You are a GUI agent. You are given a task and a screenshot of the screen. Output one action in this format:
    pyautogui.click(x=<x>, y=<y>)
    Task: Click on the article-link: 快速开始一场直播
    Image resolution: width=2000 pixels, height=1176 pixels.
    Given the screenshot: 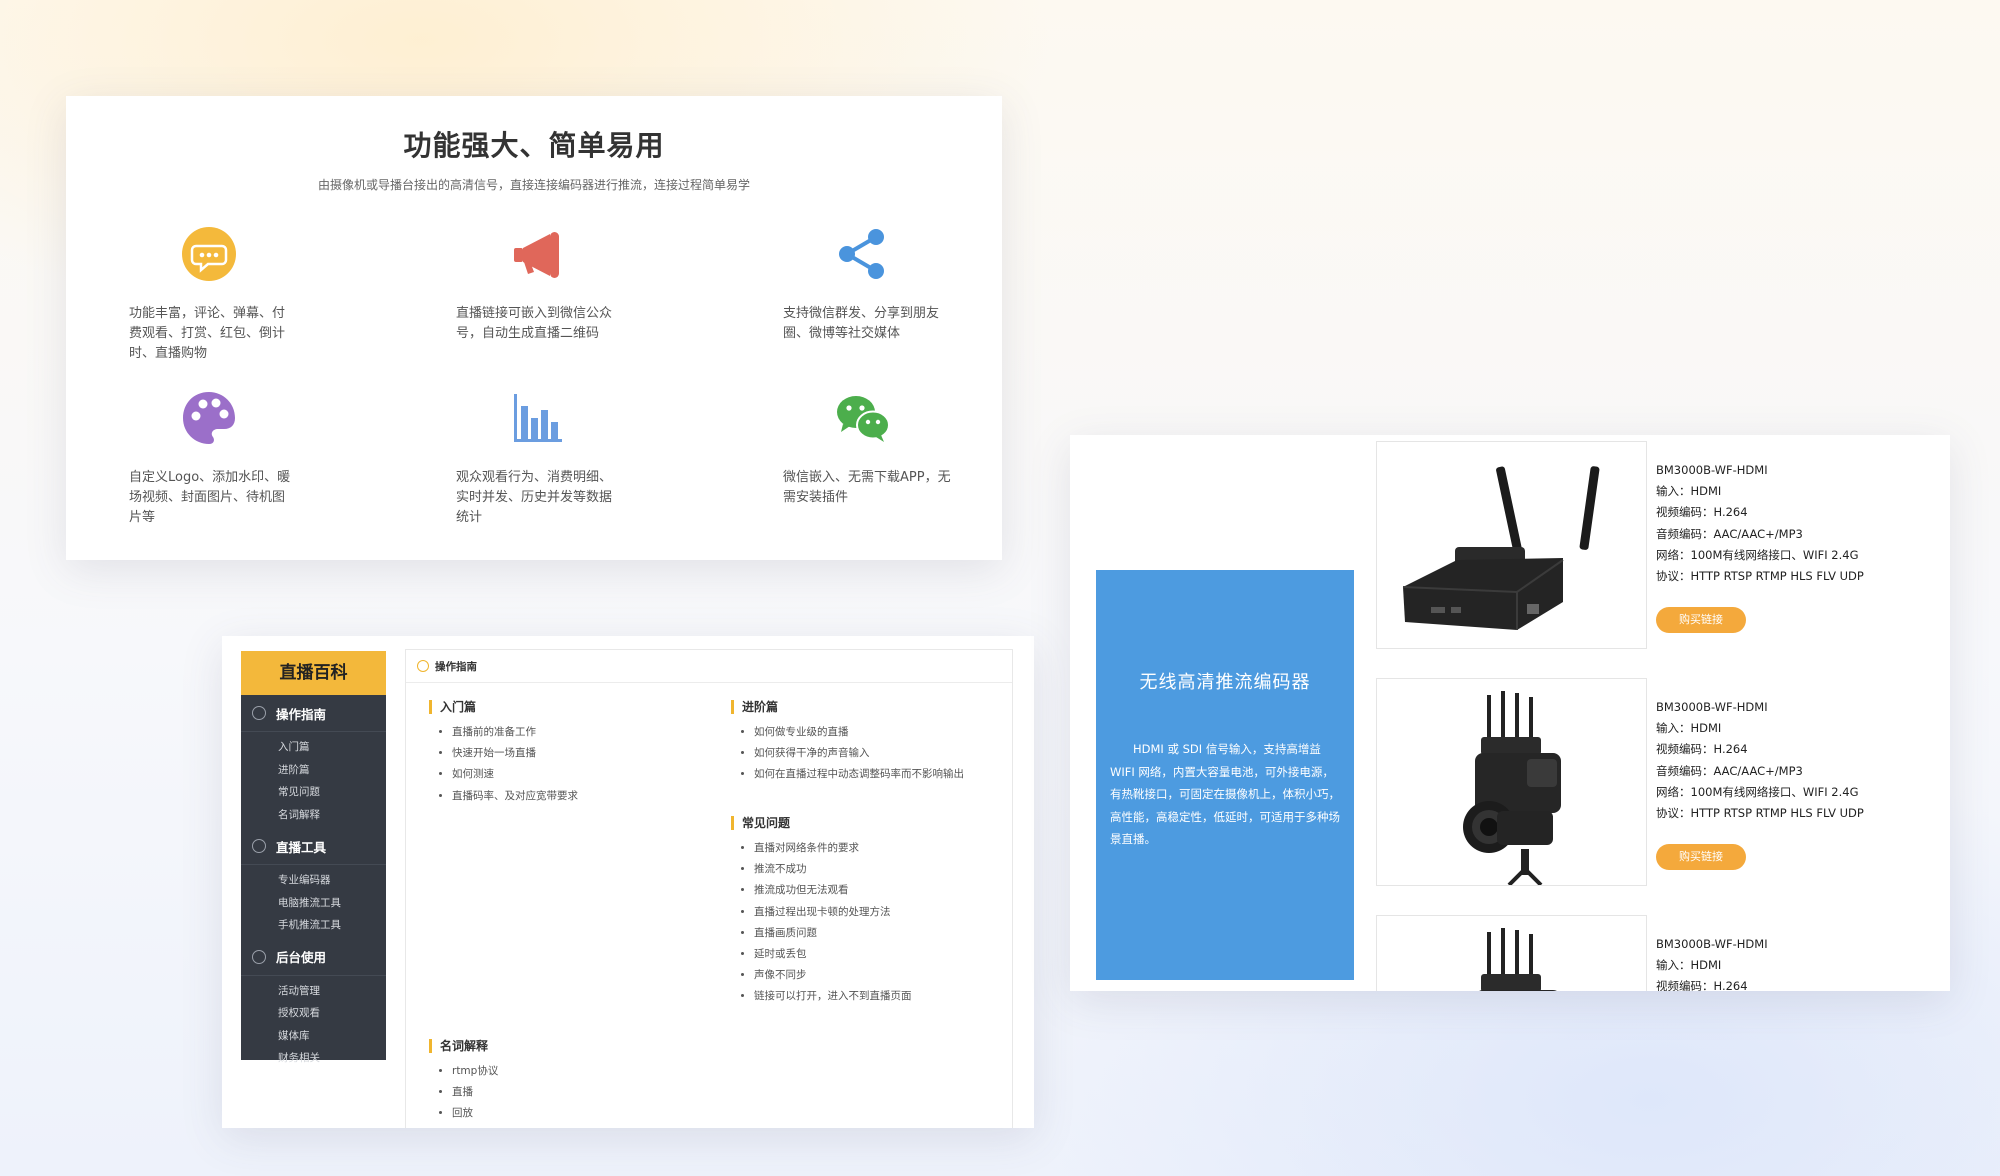 What is the action you would take?
    pyautogui.click(x=515, y=753)
    